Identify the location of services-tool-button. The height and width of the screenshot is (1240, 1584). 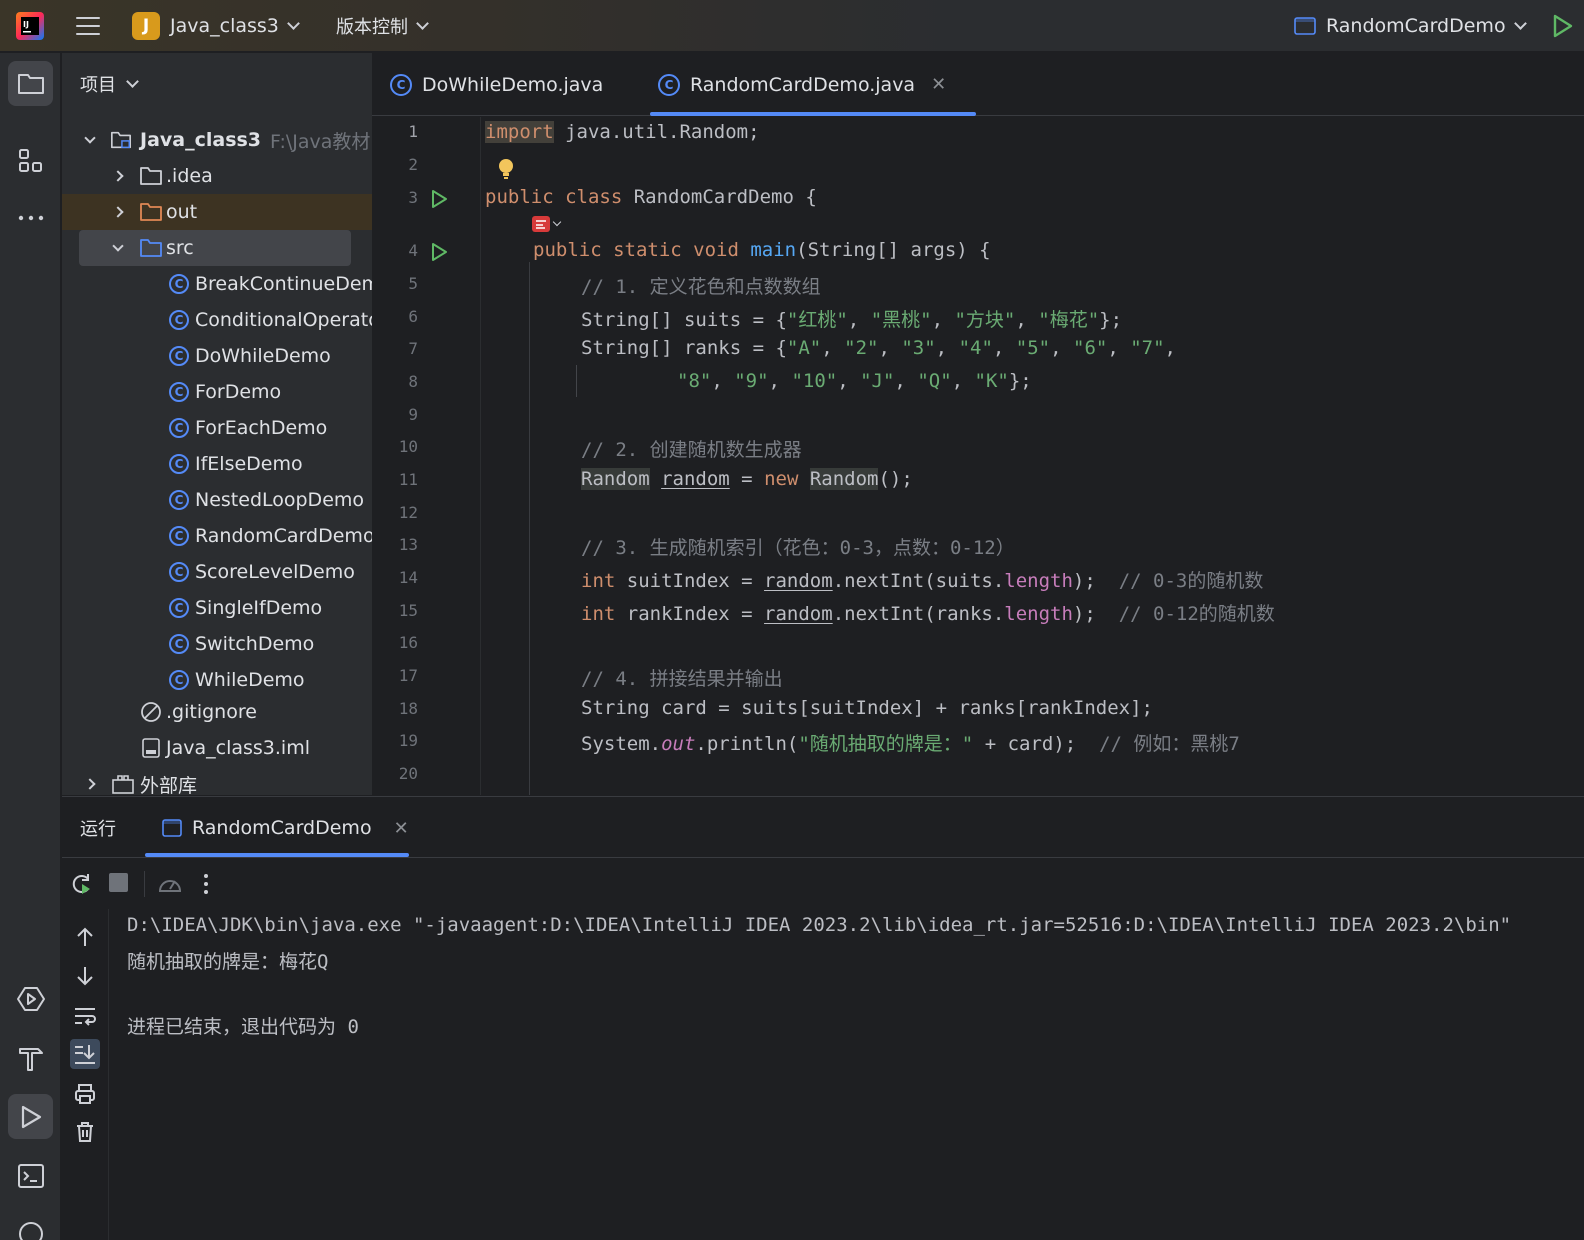
(30, 998).